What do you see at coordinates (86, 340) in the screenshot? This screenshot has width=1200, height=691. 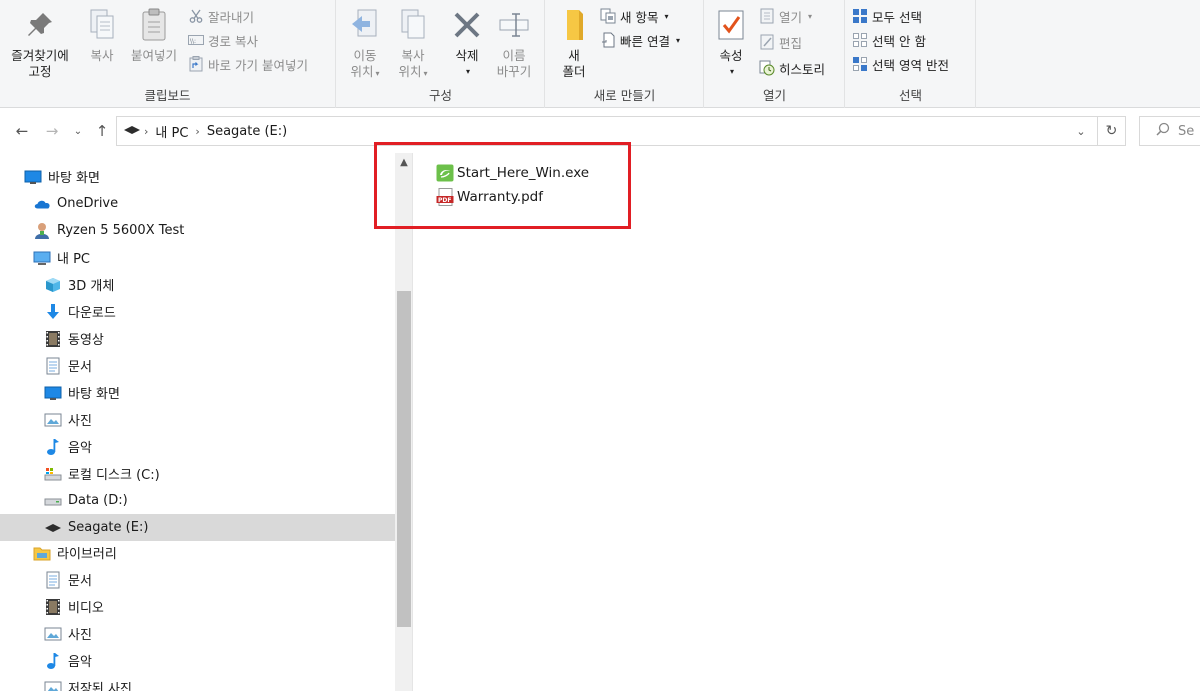 I see `nav-item-label: 동영상` at bounding box center [86, 340].